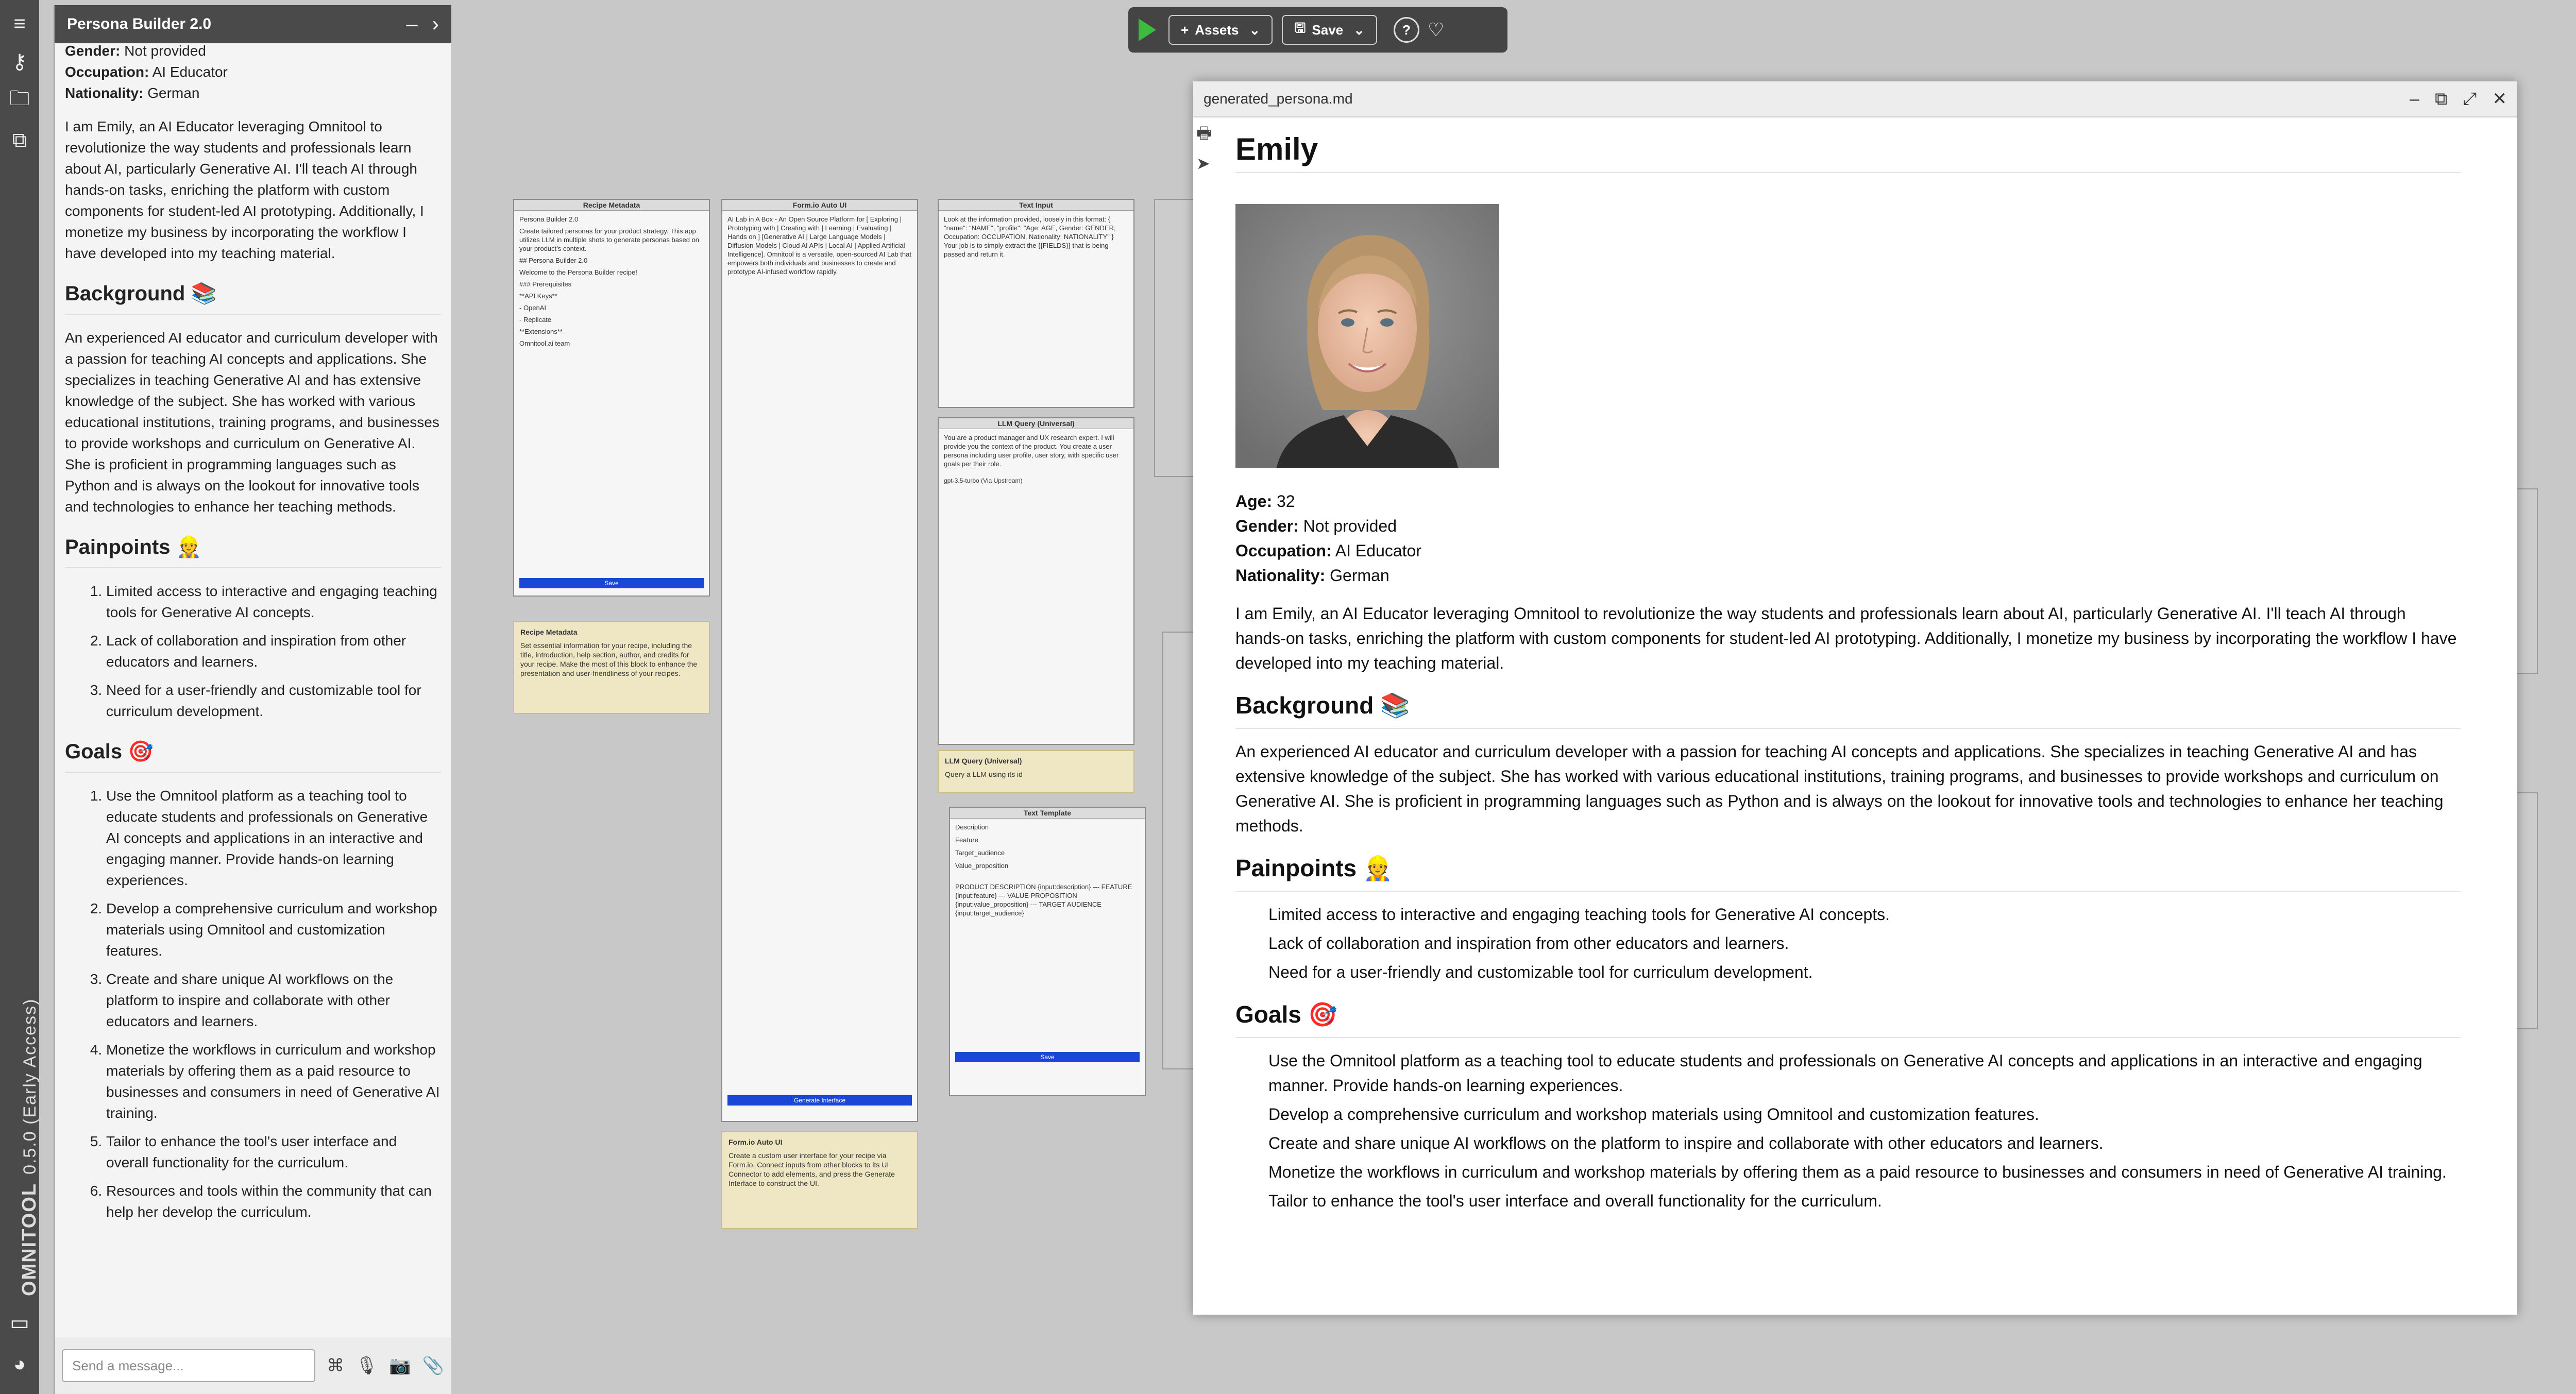  Describe the element at coordinates (253, 71) in the screenshot. I see `chat-fact-row: Occupation: AI Educator` at that location.